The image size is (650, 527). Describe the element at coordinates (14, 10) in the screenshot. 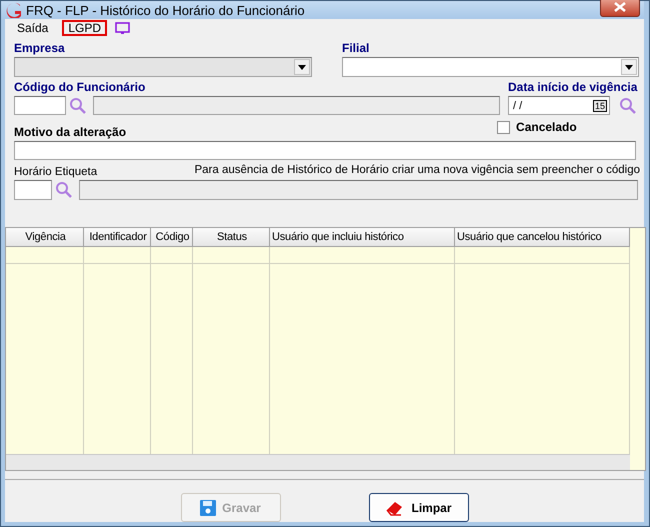

I see `app-logo-icon` at that location.